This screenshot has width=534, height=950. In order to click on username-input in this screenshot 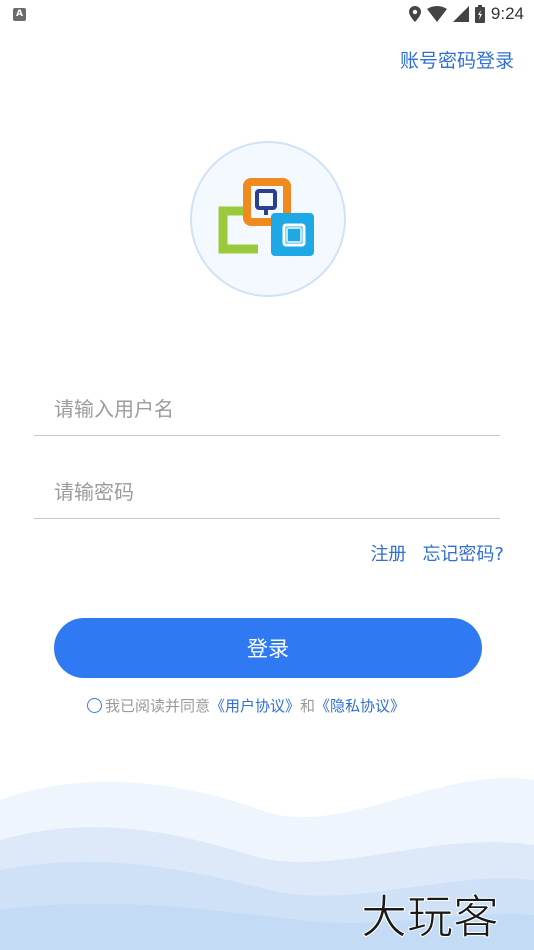, I will do `click(269, 409)`.